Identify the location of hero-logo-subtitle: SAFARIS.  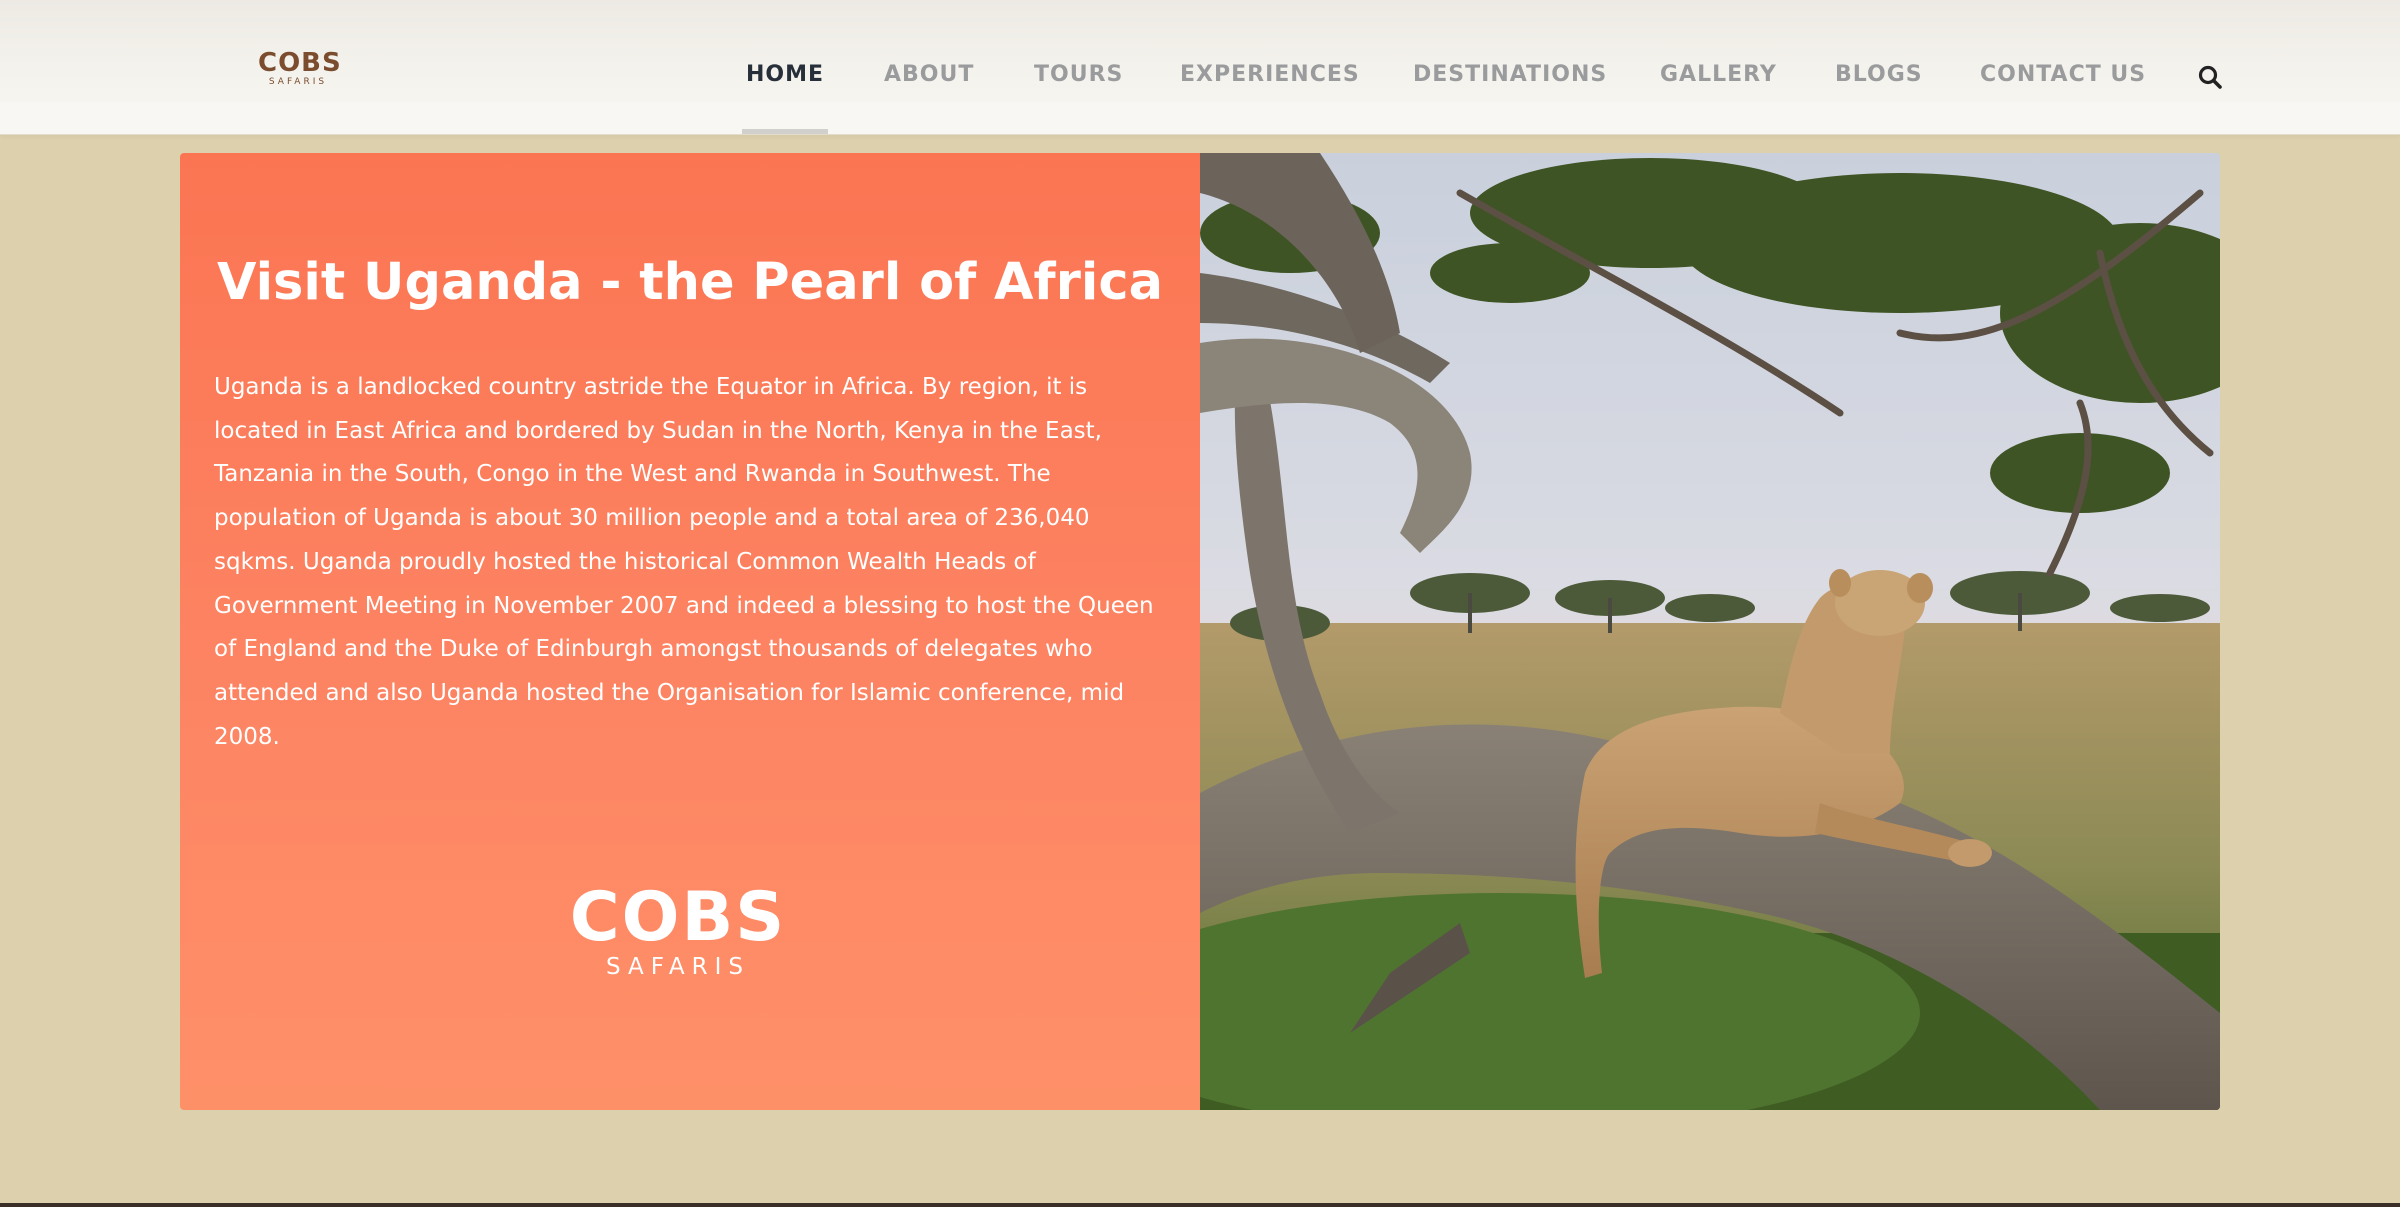
(678, 967).